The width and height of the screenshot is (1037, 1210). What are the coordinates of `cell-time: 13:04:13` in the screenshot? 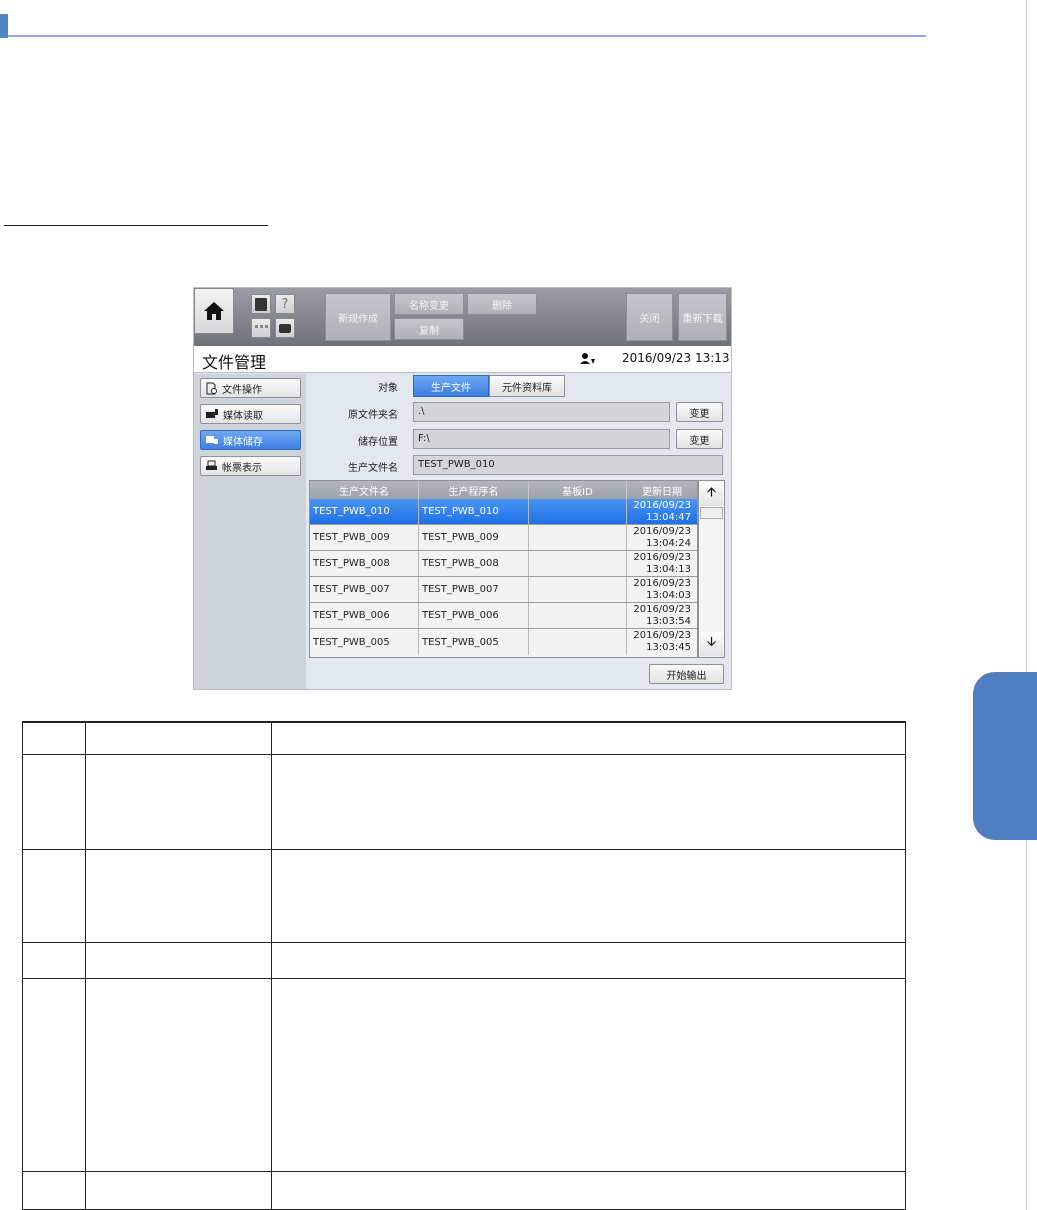 It's located at (668, 569).